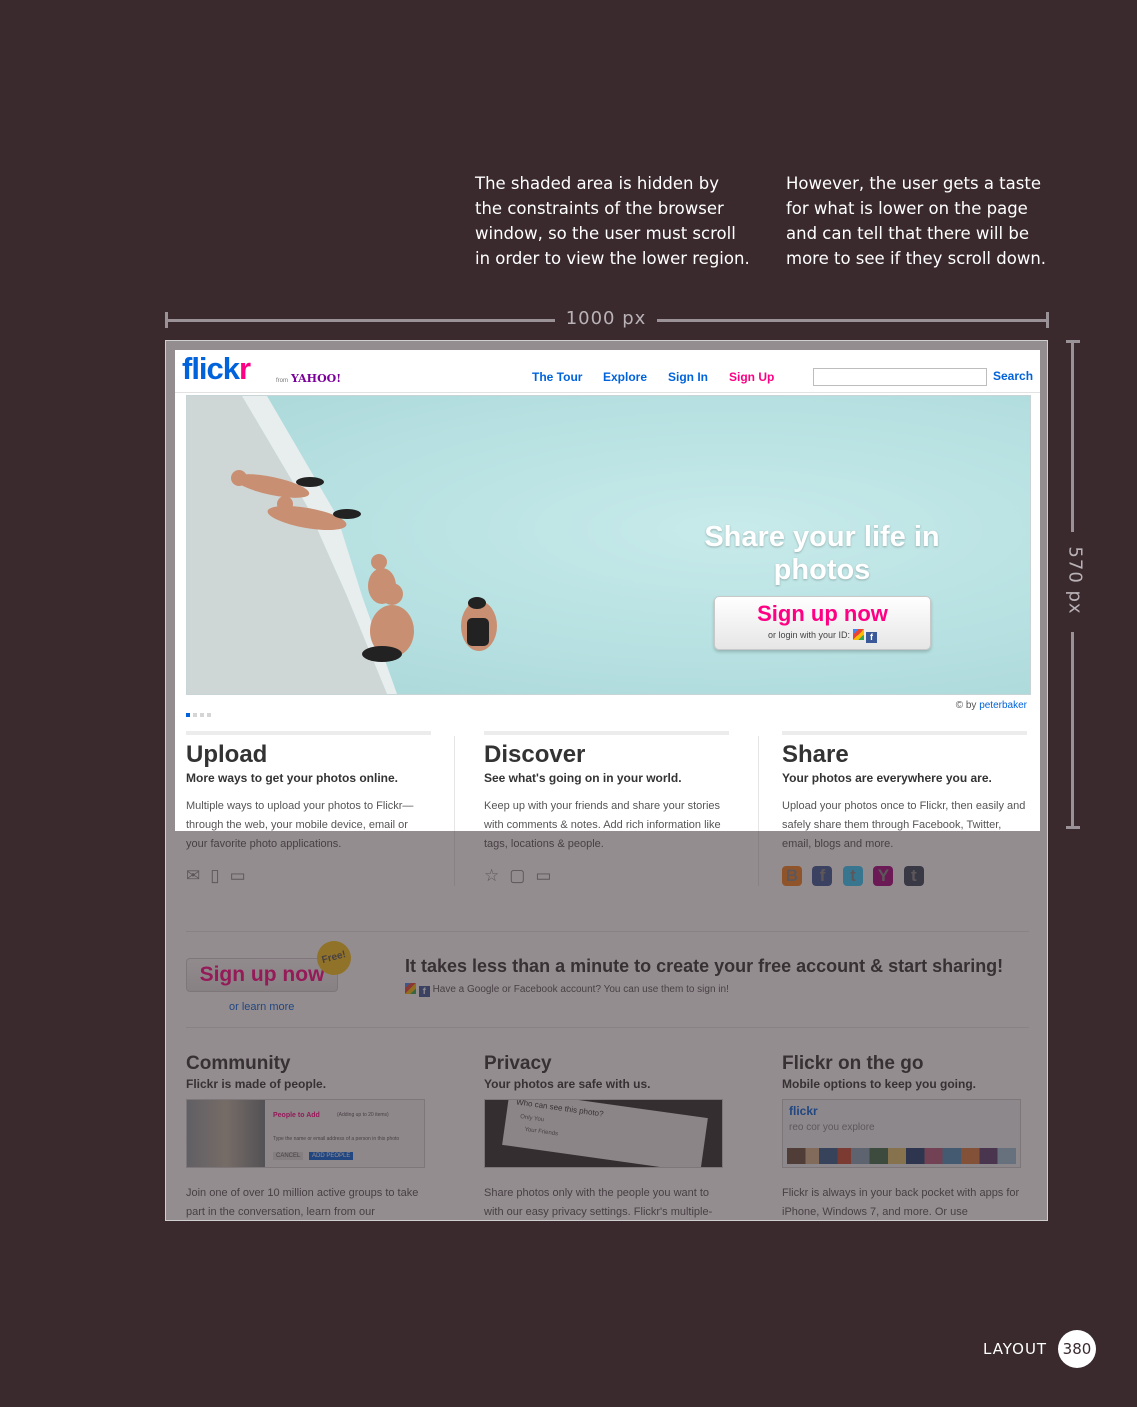 The image size is (1137, 1407). Describe the element at coordinates (1072, 436) in the screenshot. I see `height-dim-line-top` at that location.